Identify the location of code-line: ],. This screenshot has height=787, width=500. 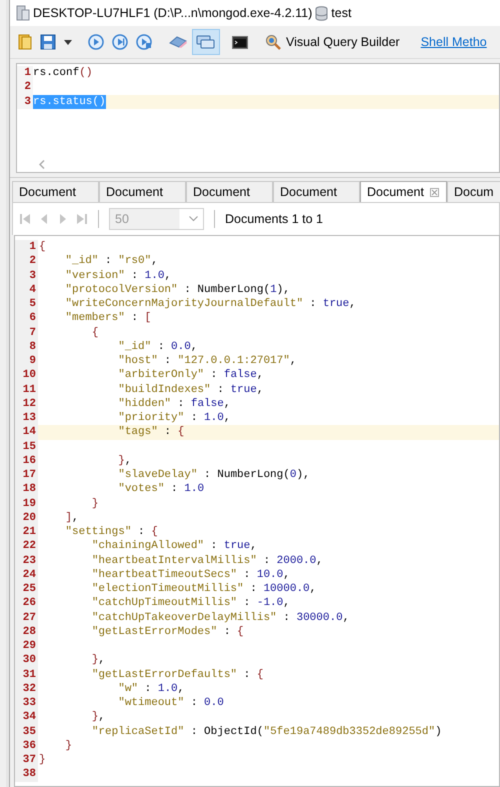
(71, 517).